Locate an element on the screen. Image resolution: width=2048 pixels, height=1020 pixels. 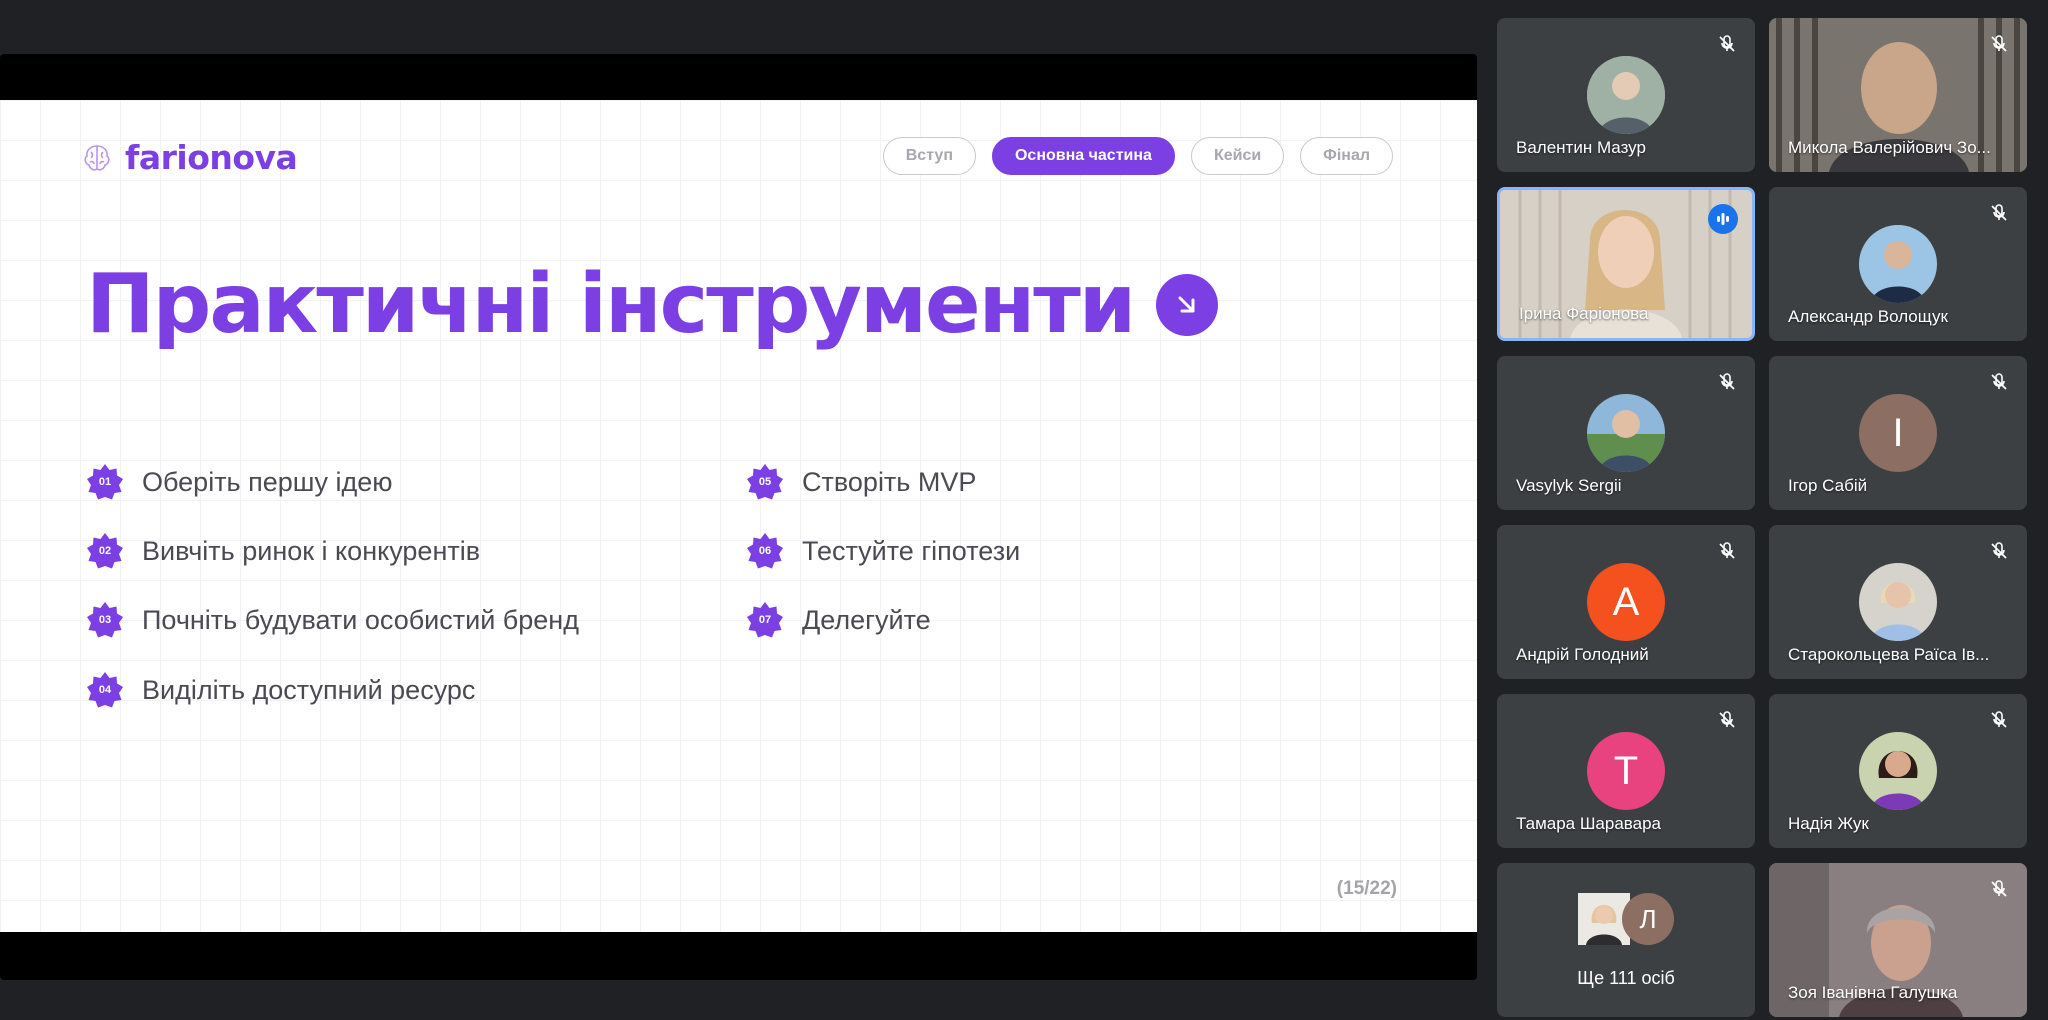
initial-avatar: Т is located at coordinates (1626, 771).